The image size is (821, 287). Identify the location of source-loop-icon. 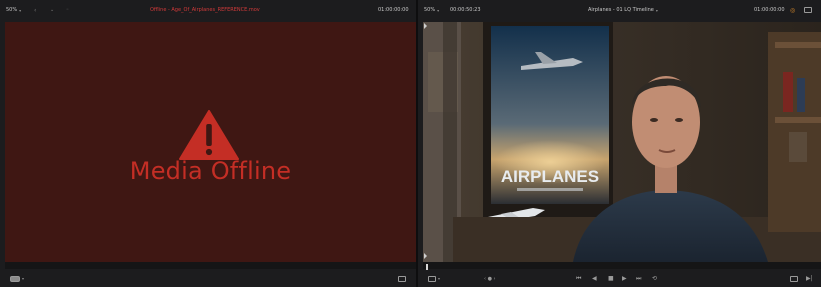
(402, 278).